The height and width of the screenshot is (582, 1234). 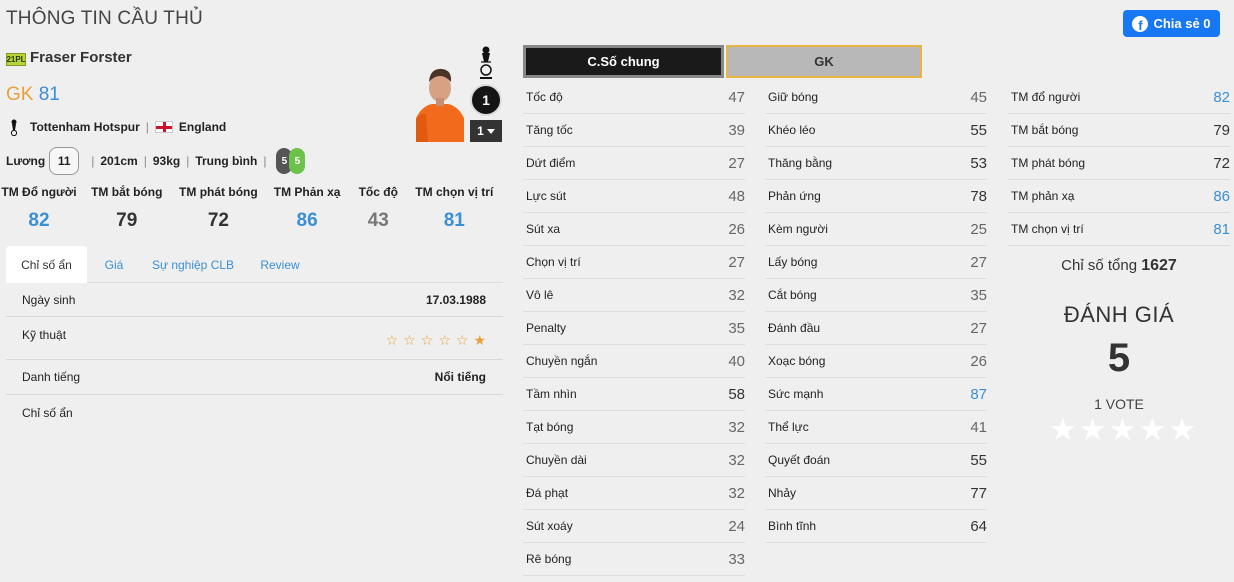 What do you see at coordinates (876, 394) in the screenshot?
I see `stat-row: Sức mạnh 87` at bounding box center [876, 394].